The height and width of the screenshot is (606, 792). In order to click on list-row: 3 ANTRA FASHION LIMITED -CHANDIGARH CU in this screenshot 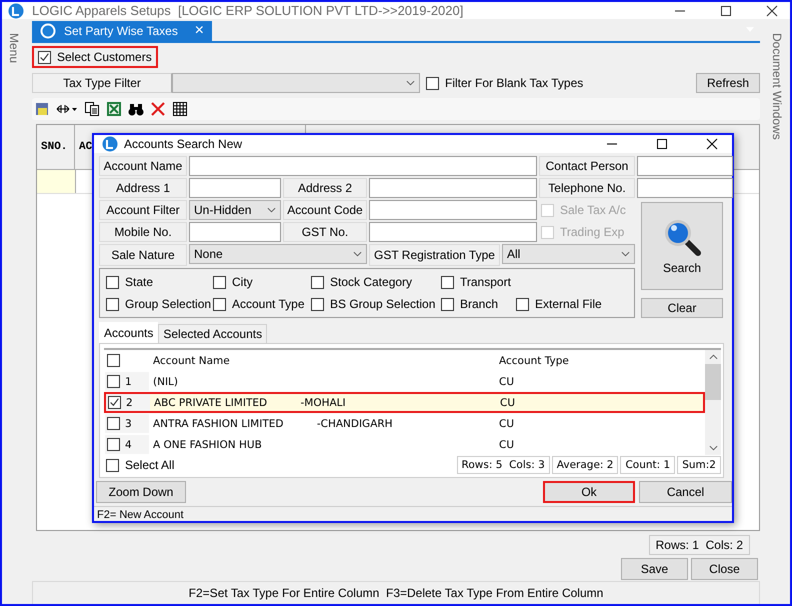, I will do `click(404, 423)`.